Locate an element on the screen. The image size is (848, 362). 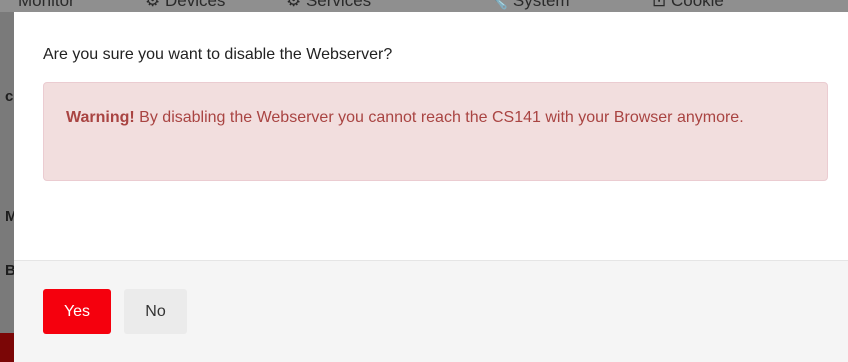
background-nav-system: 🔧 System is located at coordinates (528, 5).